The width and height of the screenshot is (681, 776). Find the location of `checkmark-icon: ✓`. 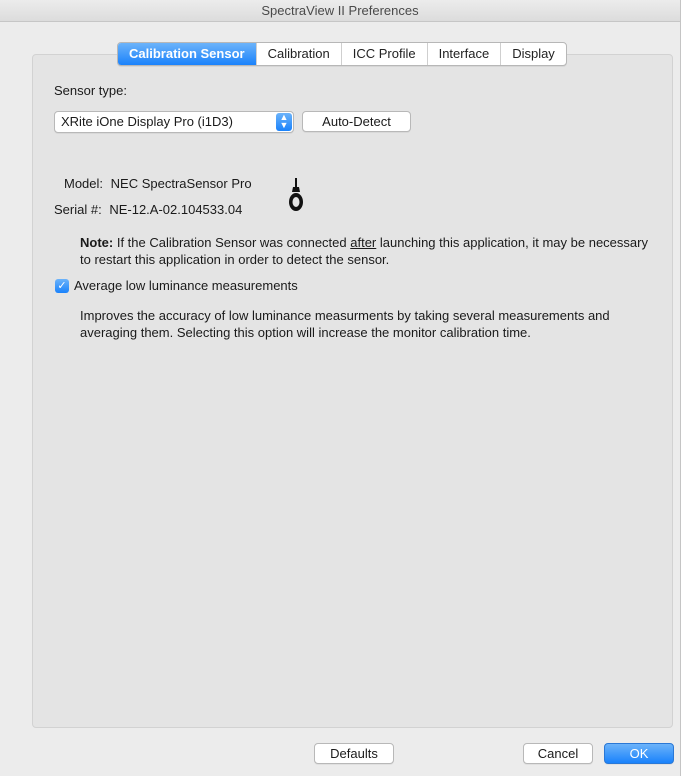

checkmark-icon: ✓ is located at coordinates (62, 286).